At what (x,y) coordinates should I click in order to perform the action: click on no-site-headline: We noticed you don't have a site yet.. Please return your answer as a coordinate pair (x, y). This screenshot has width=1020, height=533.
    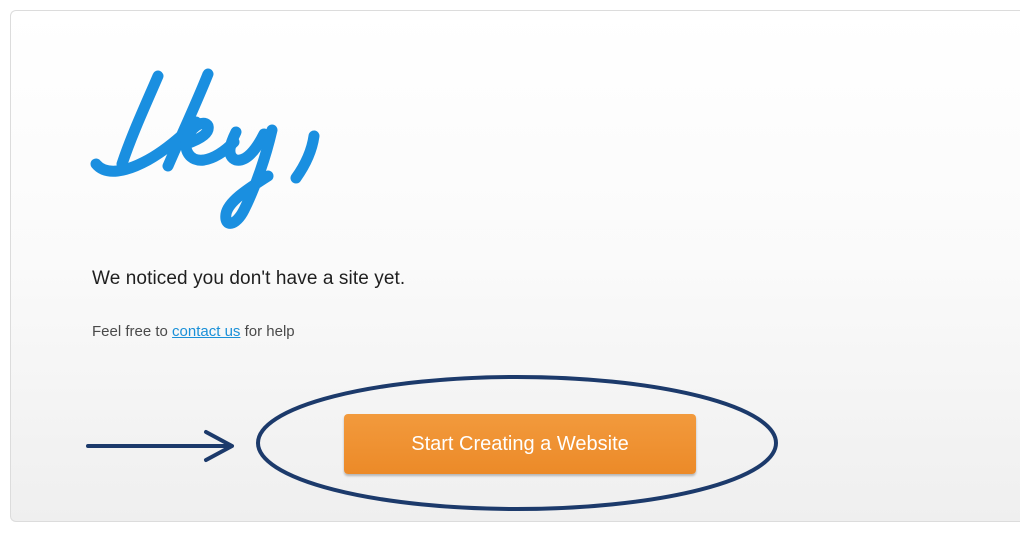
    Looking at the image, I should click on (249, 278).